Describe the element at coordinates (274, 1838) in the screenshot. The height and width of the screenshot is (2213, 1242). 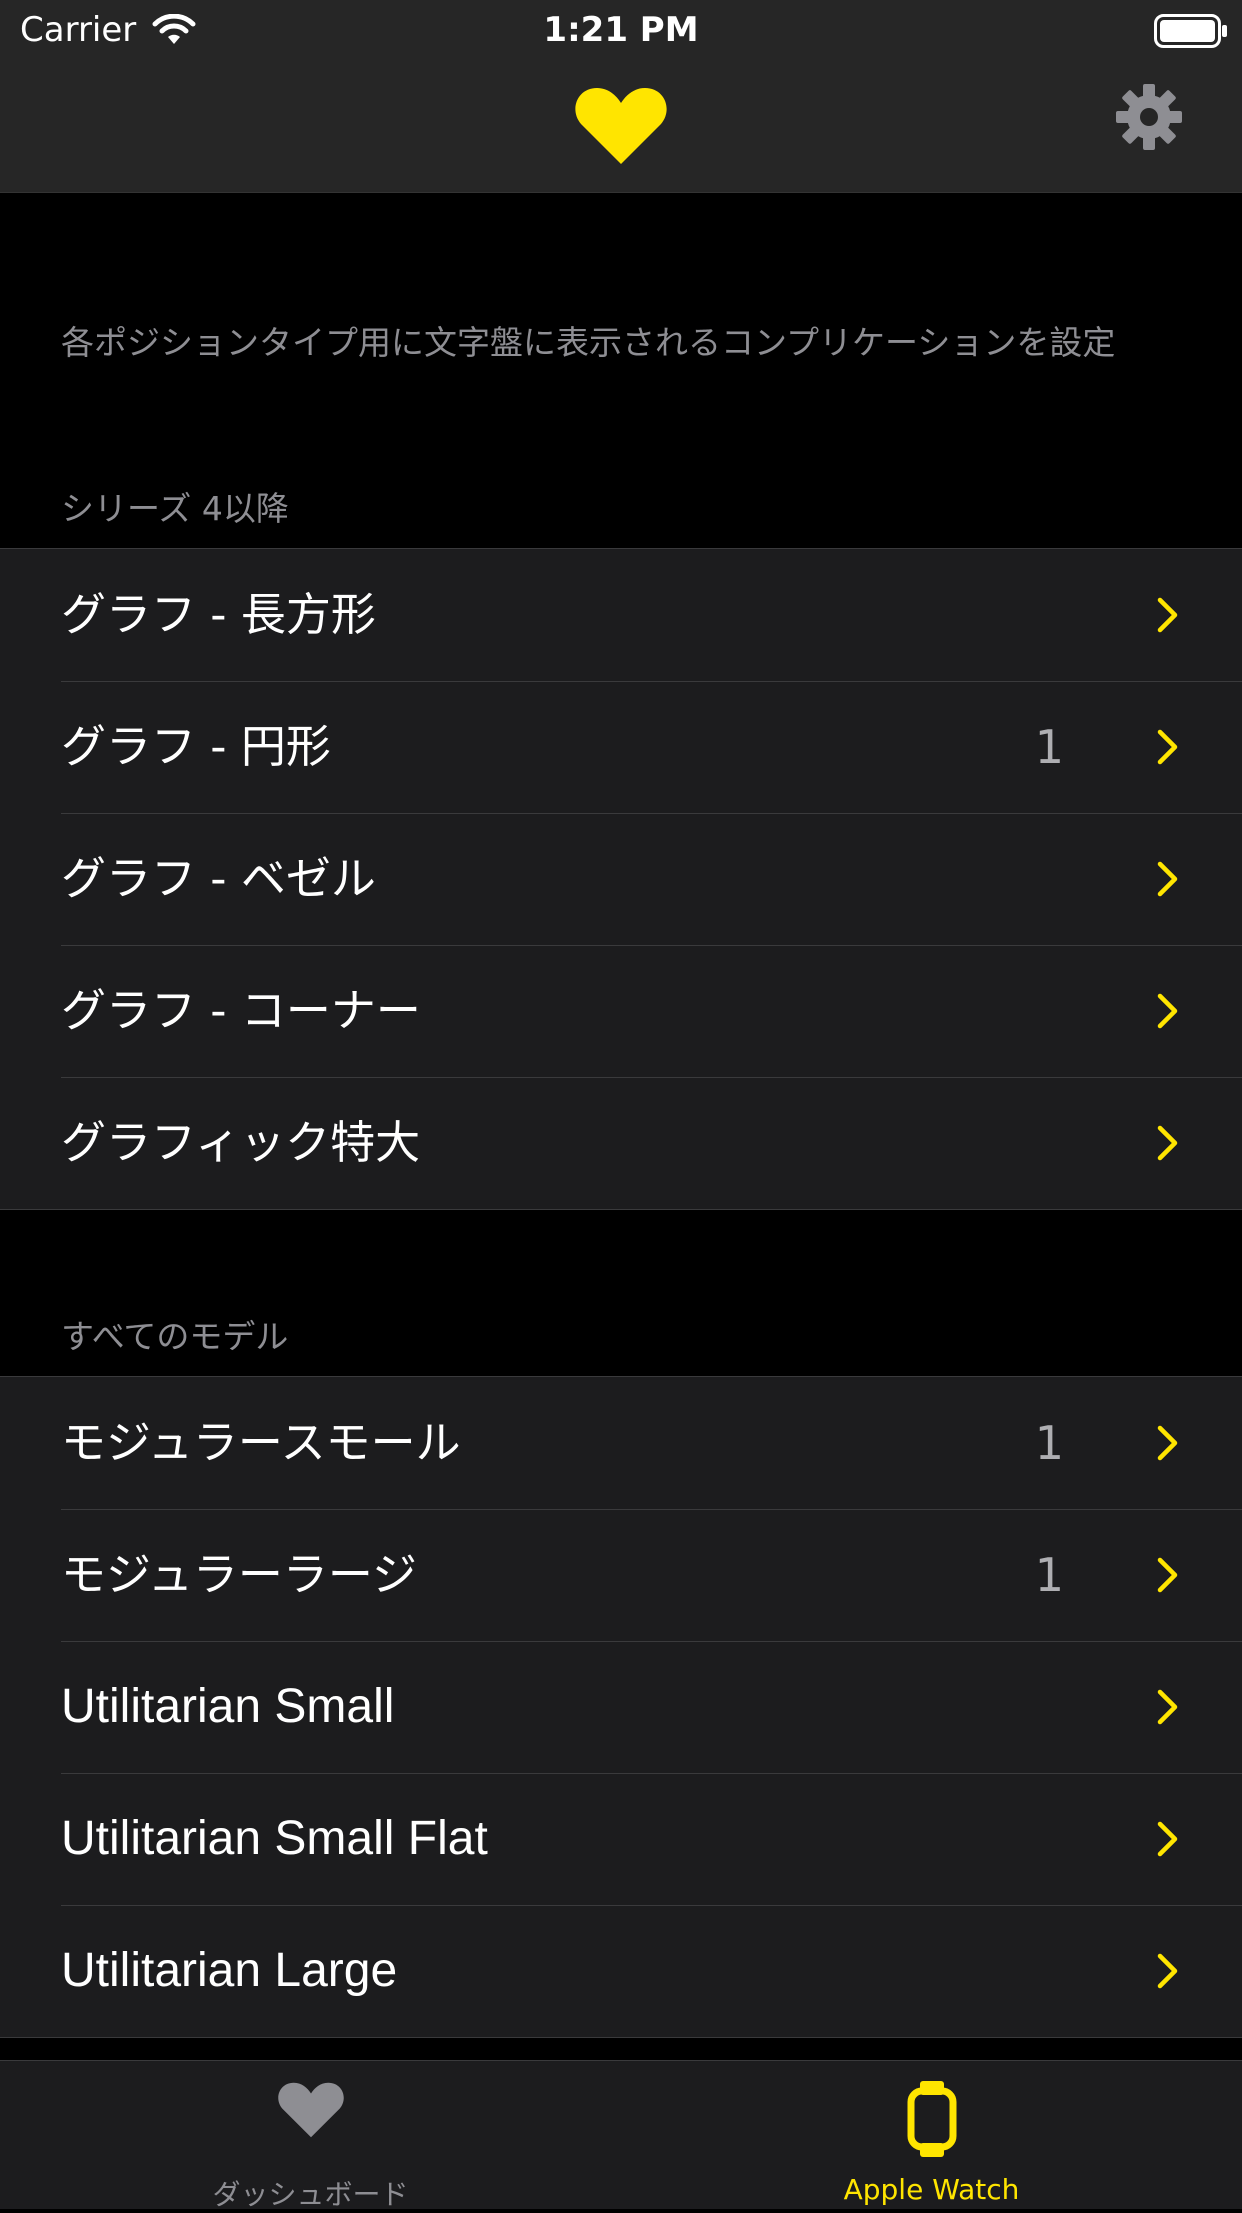
I see `row-label: Utilitarian Small Flat` at that location.